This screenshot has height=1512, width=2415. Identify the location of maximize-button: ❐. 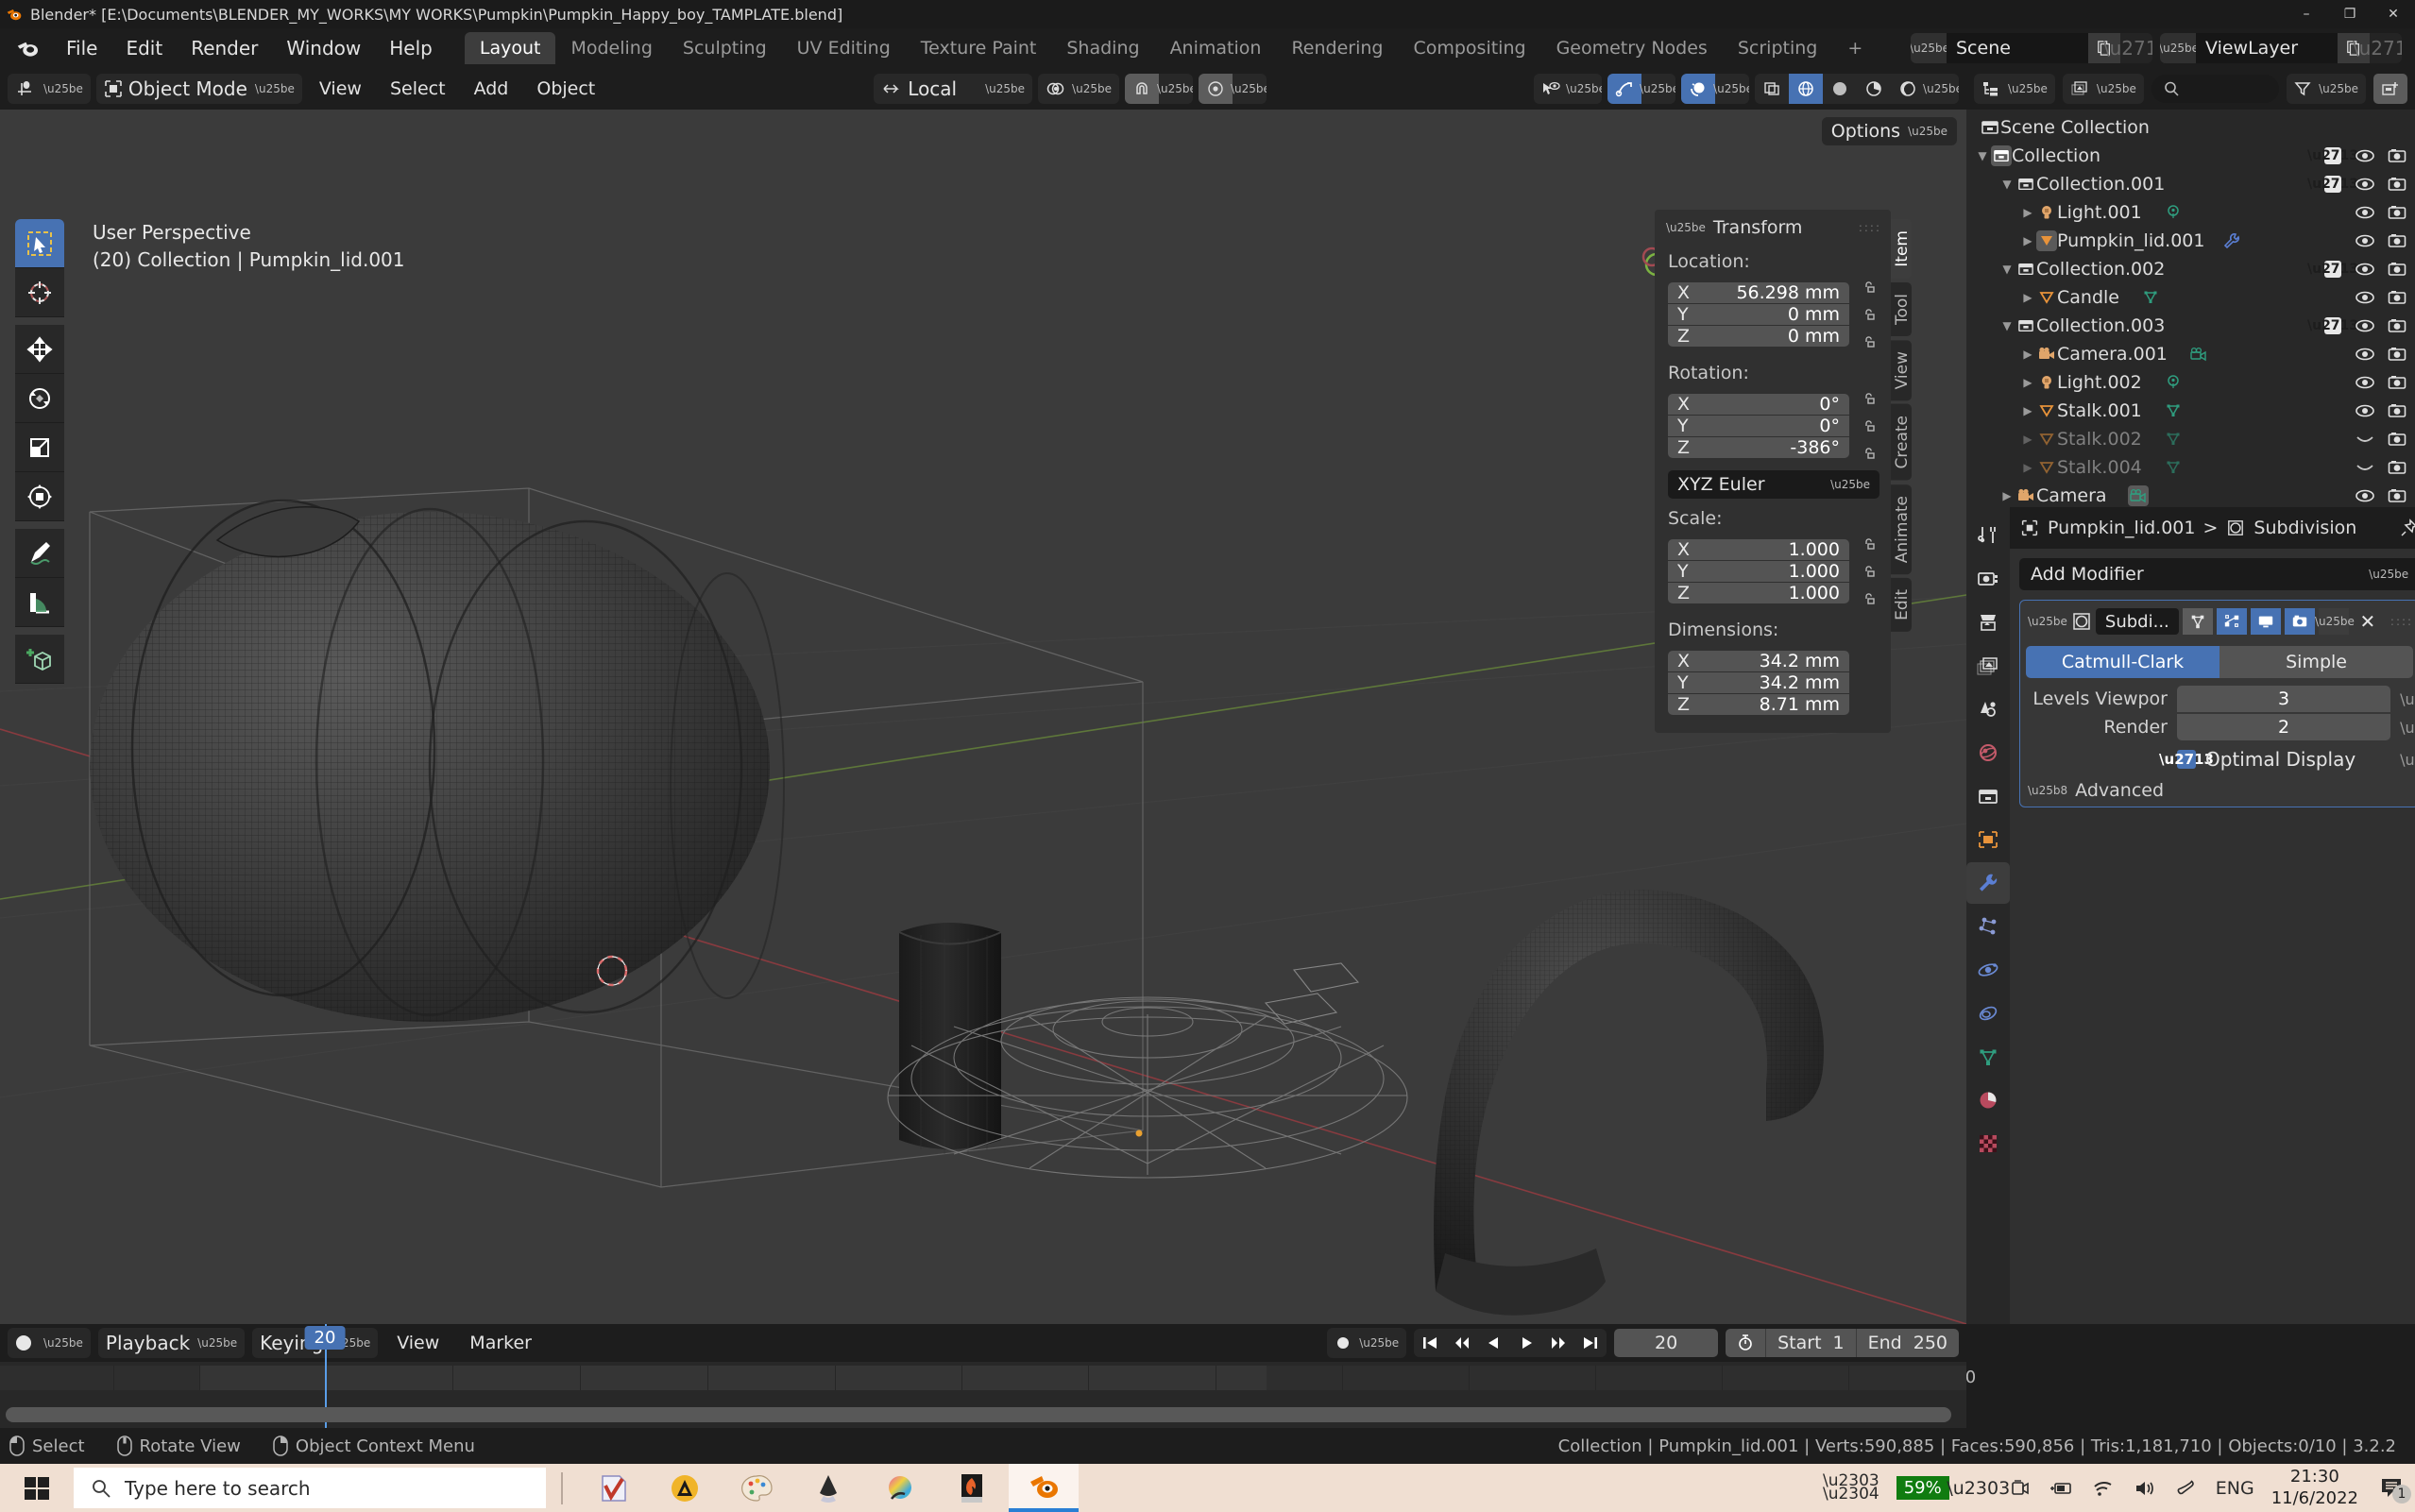
(2350, 14).